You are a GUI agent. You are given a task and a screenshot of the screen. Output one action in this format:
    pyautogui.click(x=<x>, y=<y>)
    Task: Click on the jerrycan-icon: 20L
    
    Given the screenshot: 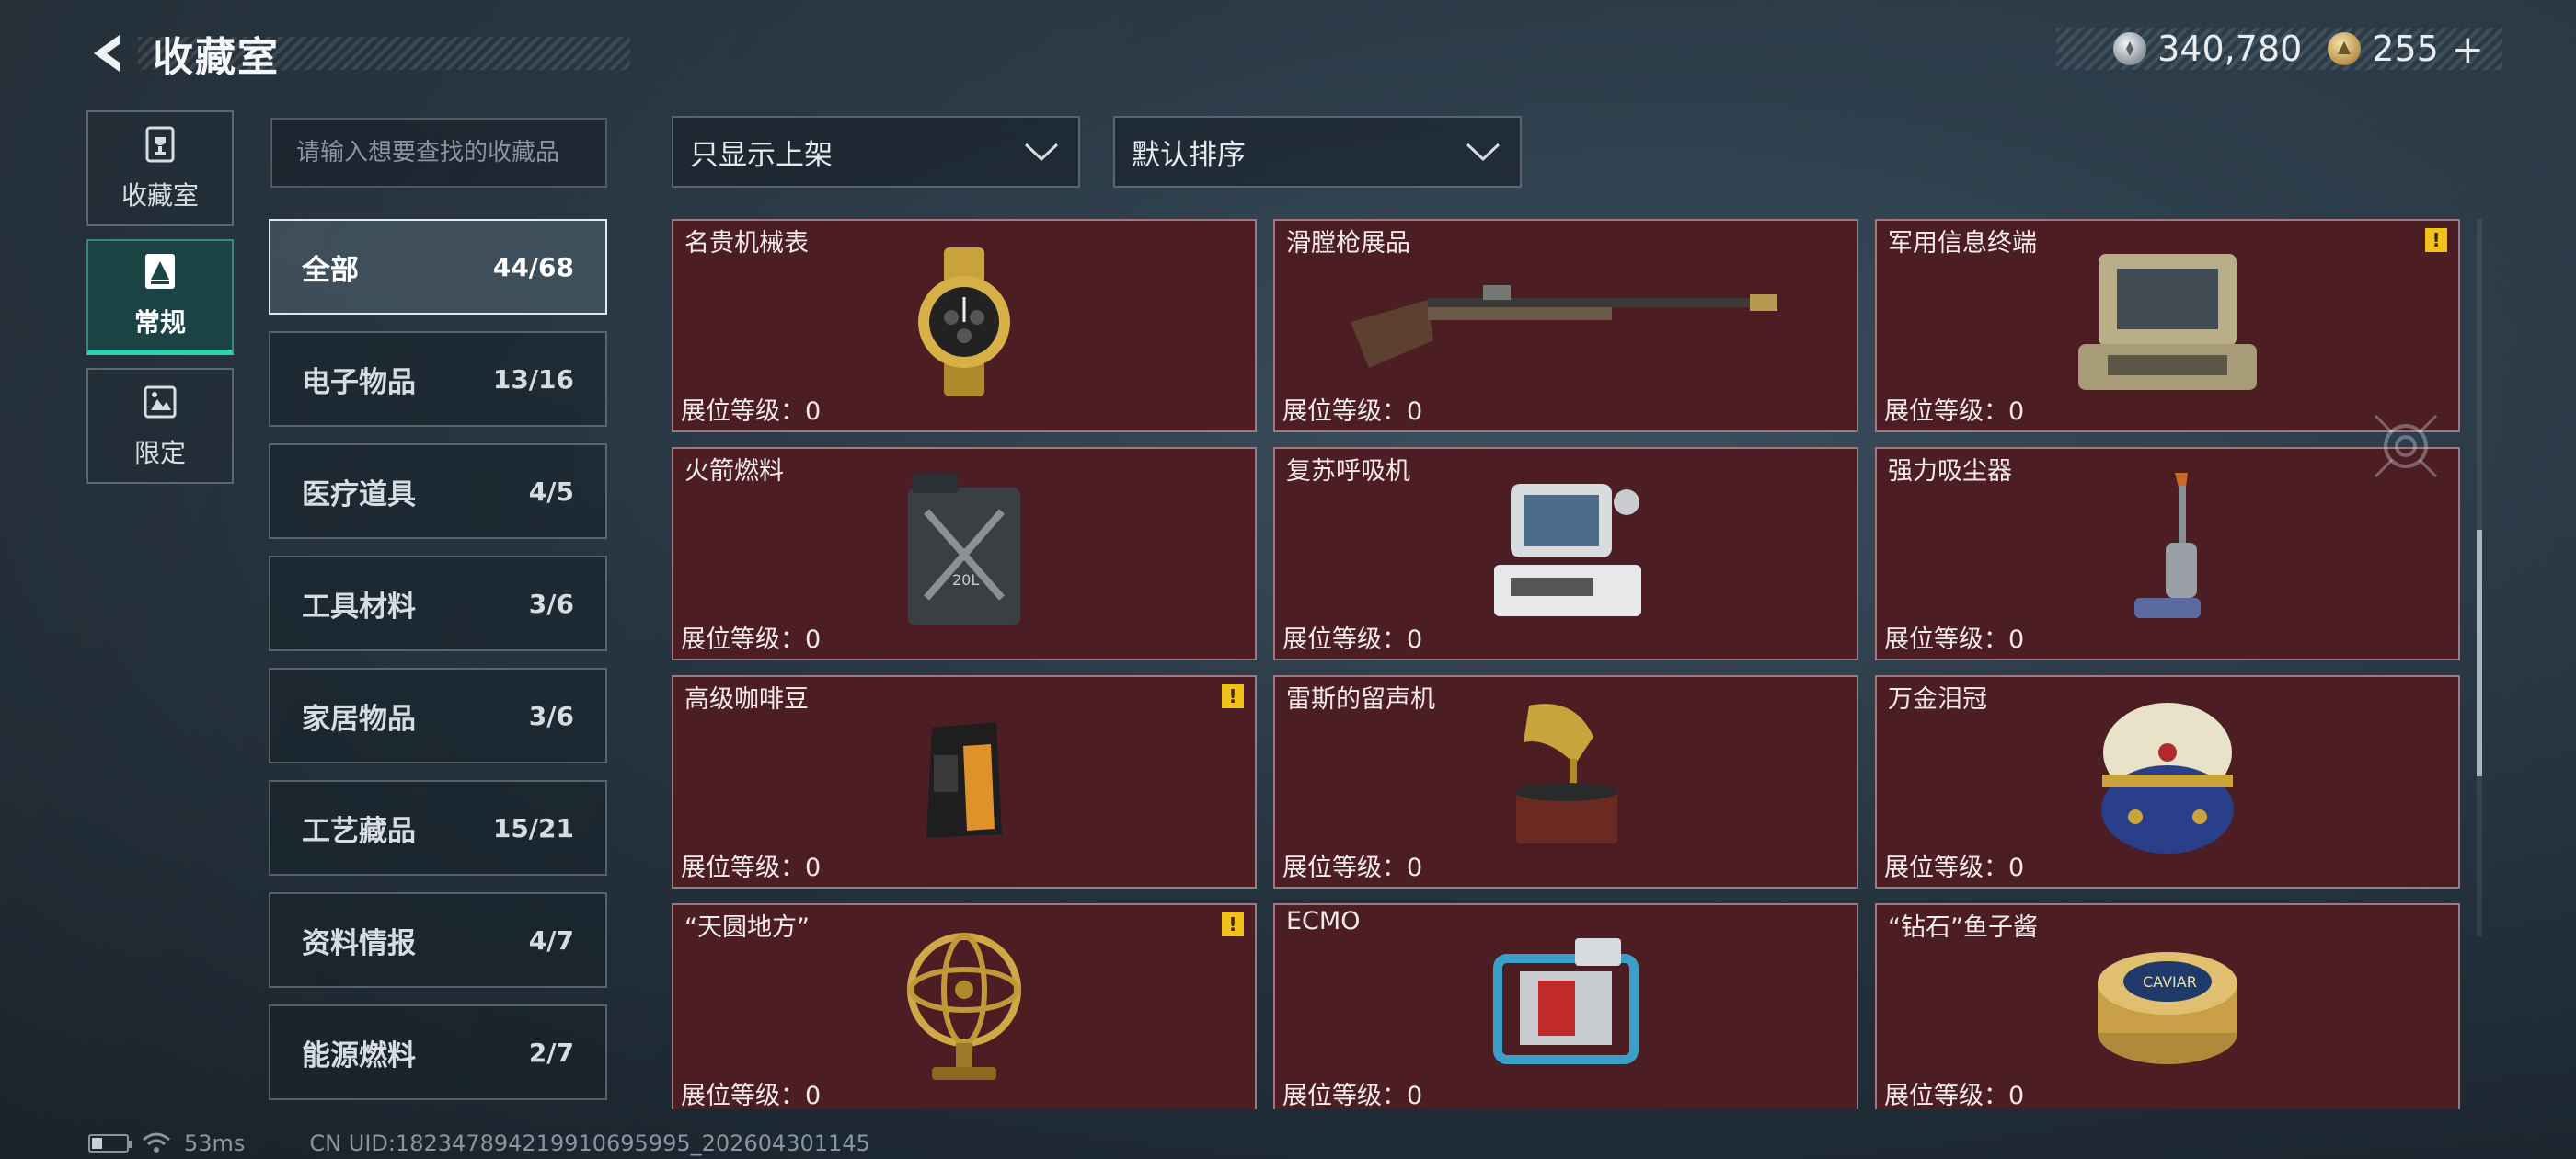 What is the action you would take?
    pyautogui.click(x=964, y=550)
    